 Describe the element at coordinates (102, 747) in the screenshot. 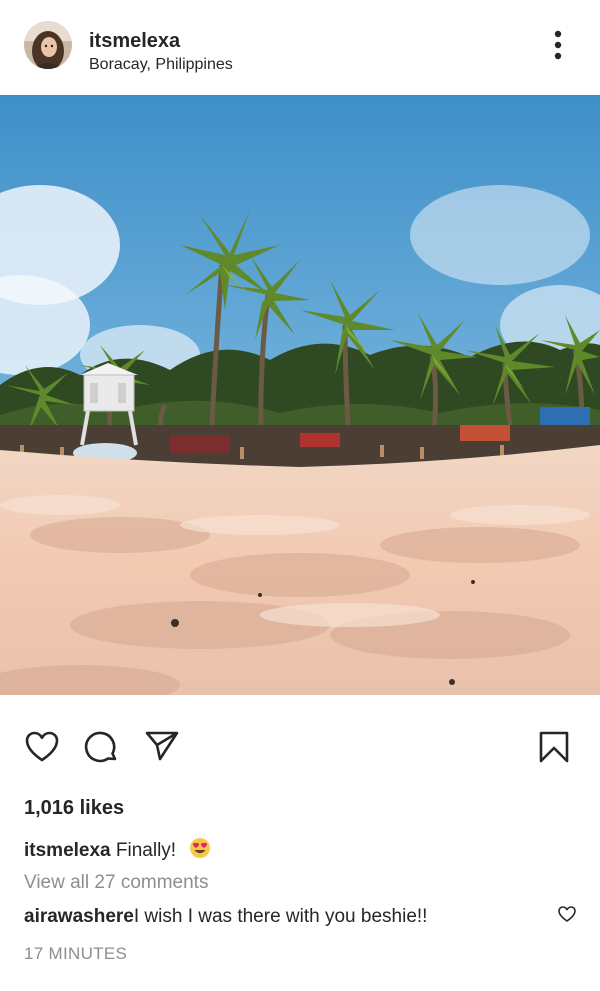

I see `comment-icon` at that location.